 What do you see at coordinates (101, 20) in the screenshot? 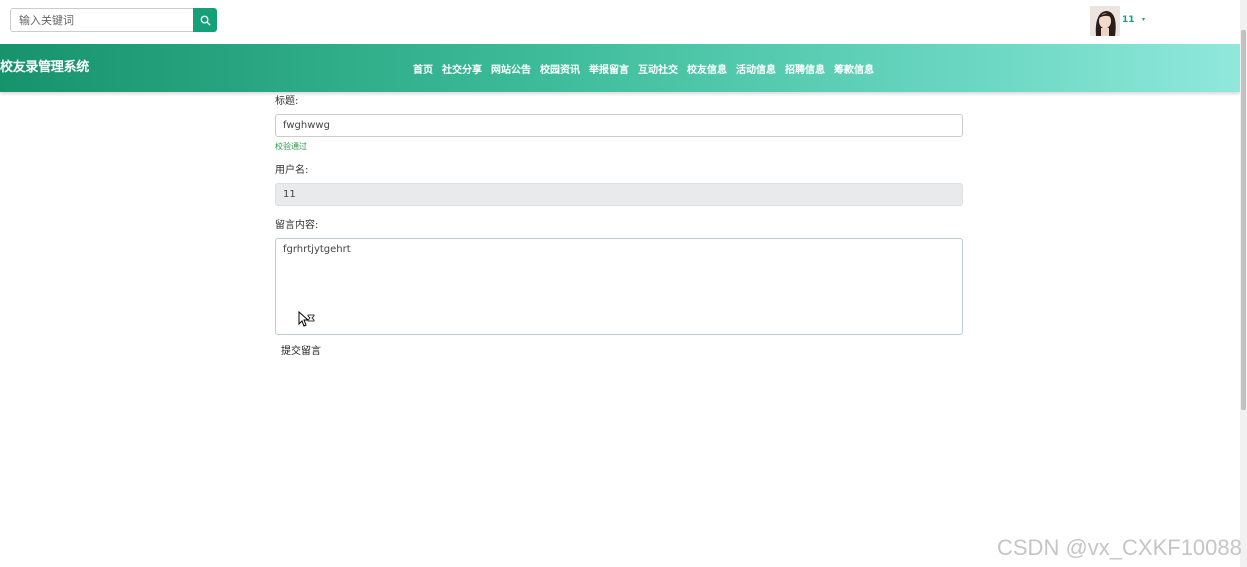
I see `search-input` at bounding box center [101, 20].